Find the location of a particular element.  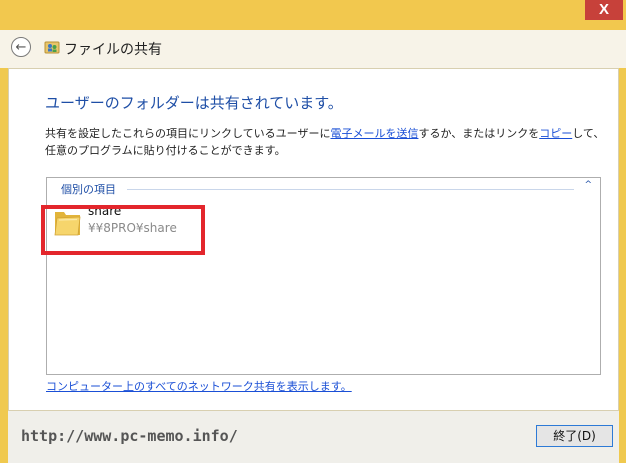

page-heading: ユーザーのフォルダーは共有されています。 is located at coordinates (194, 103).